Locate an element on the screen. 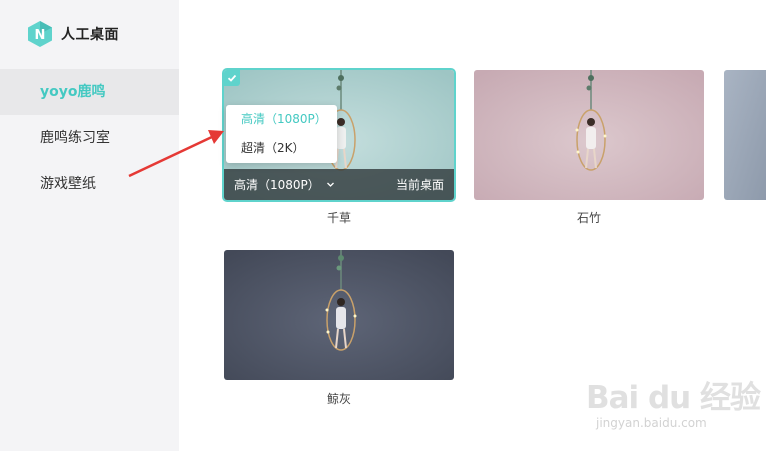 The height and width of the screenshot is (451, 766). sidebar-item-practice-room: 鹿鸣练习室 is located at coordinates (89, 138).